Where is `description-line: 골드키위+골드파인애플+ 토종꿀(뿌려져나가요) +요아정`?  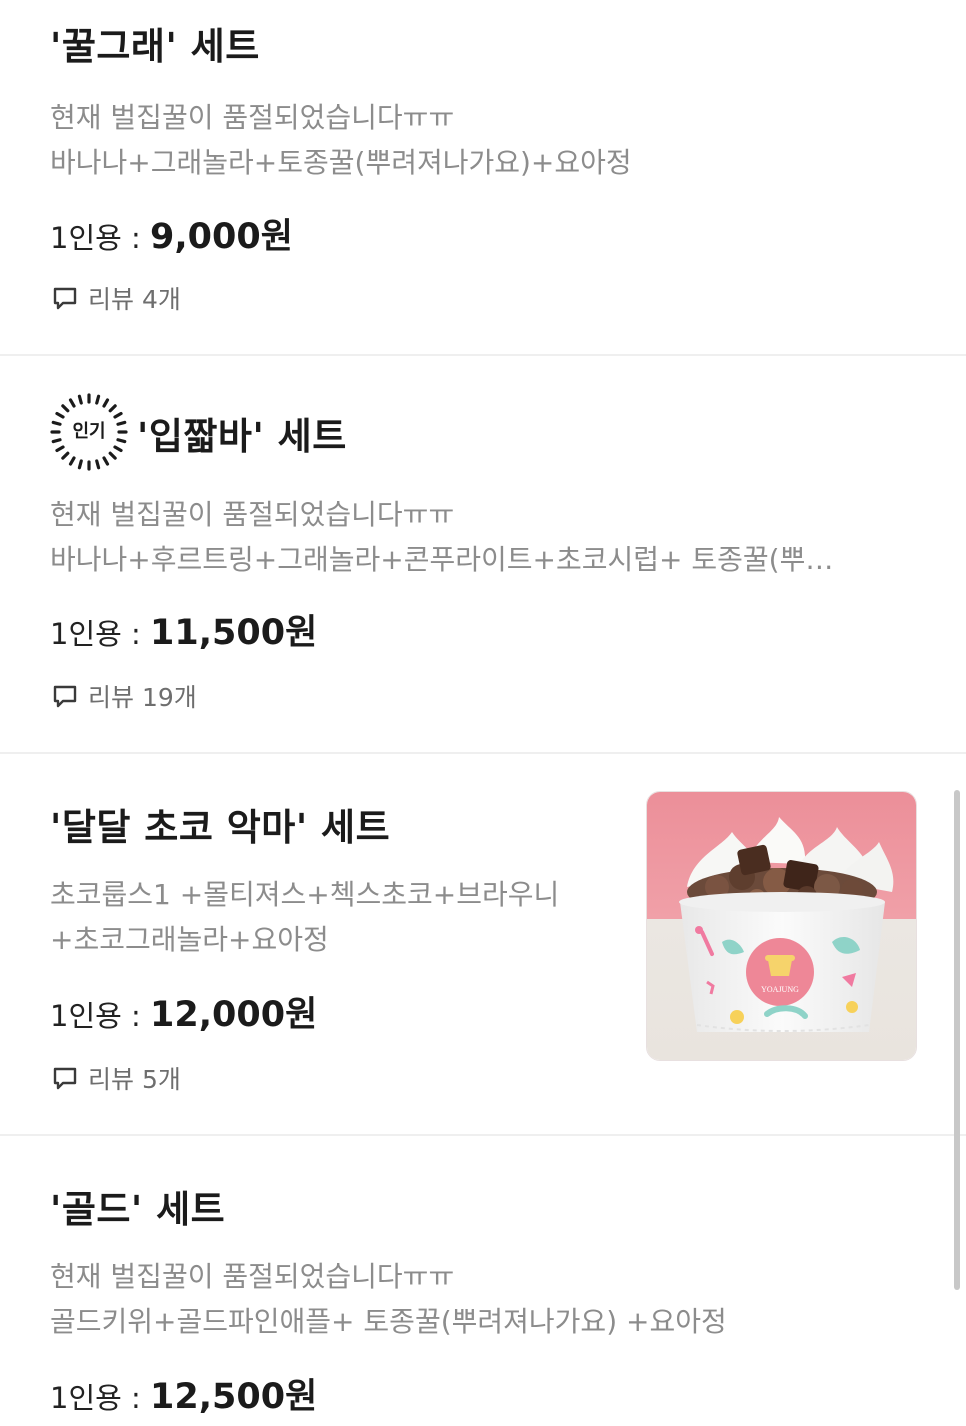
description-line: 골드키위+골드파인애플+ 토종꿀(뿌려져나가요) +요아정 is located at coordinates (388, 1321).